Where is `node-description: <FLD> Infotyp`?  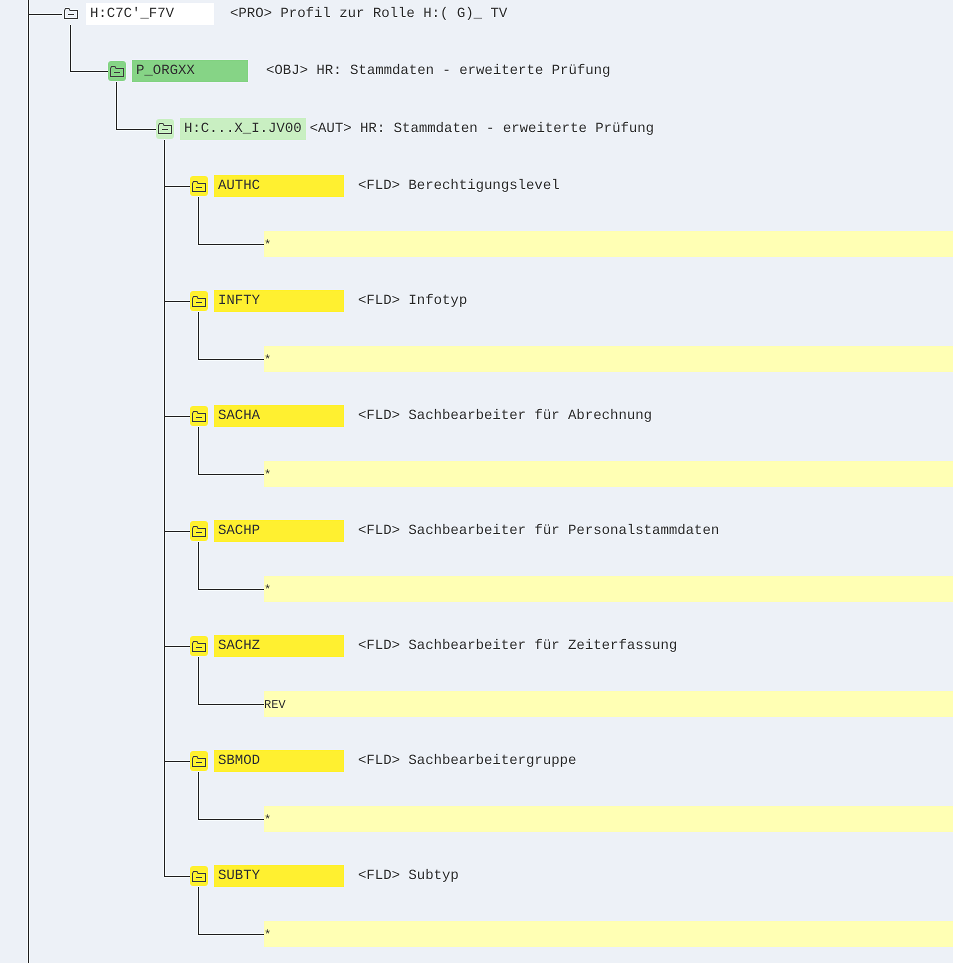 node-description: <FLD> Infotyp is located at coordinates (413, 301).